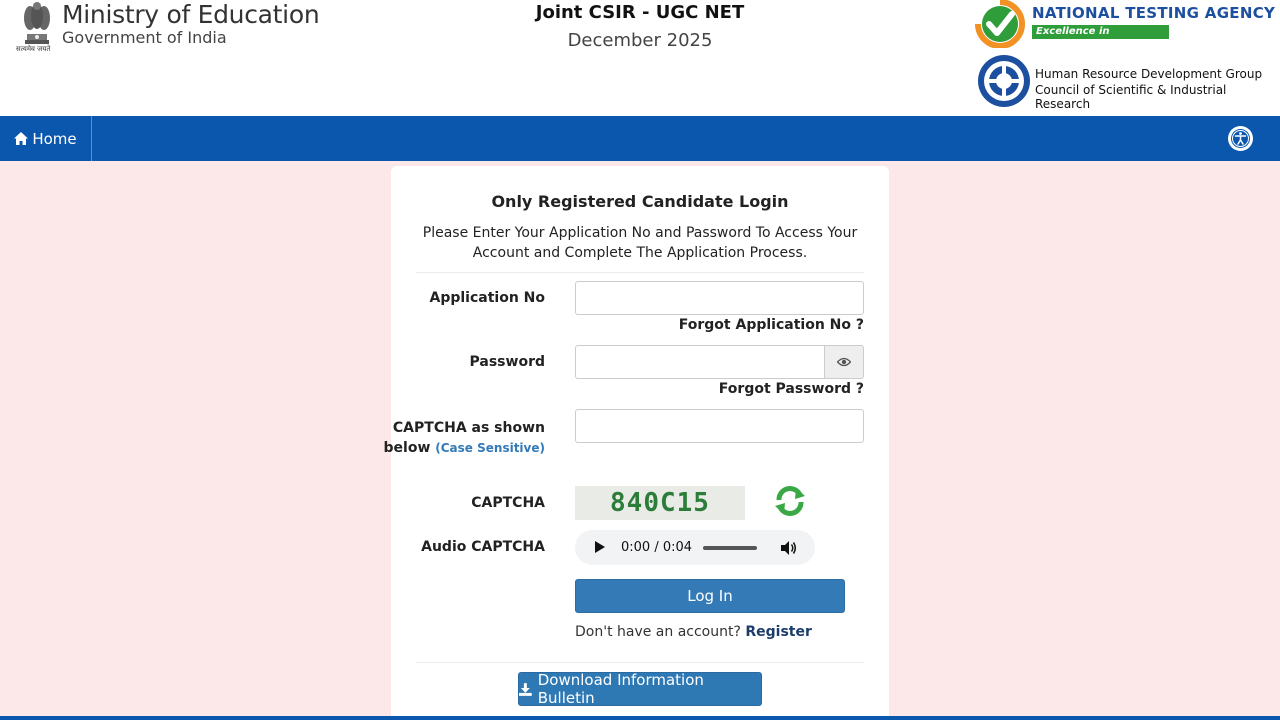  What do you see at coordinates (771, 325) in the screenshot?
I see `forgot-application-no-link: Forgot Application No ?` at bounding box center [771, 325].